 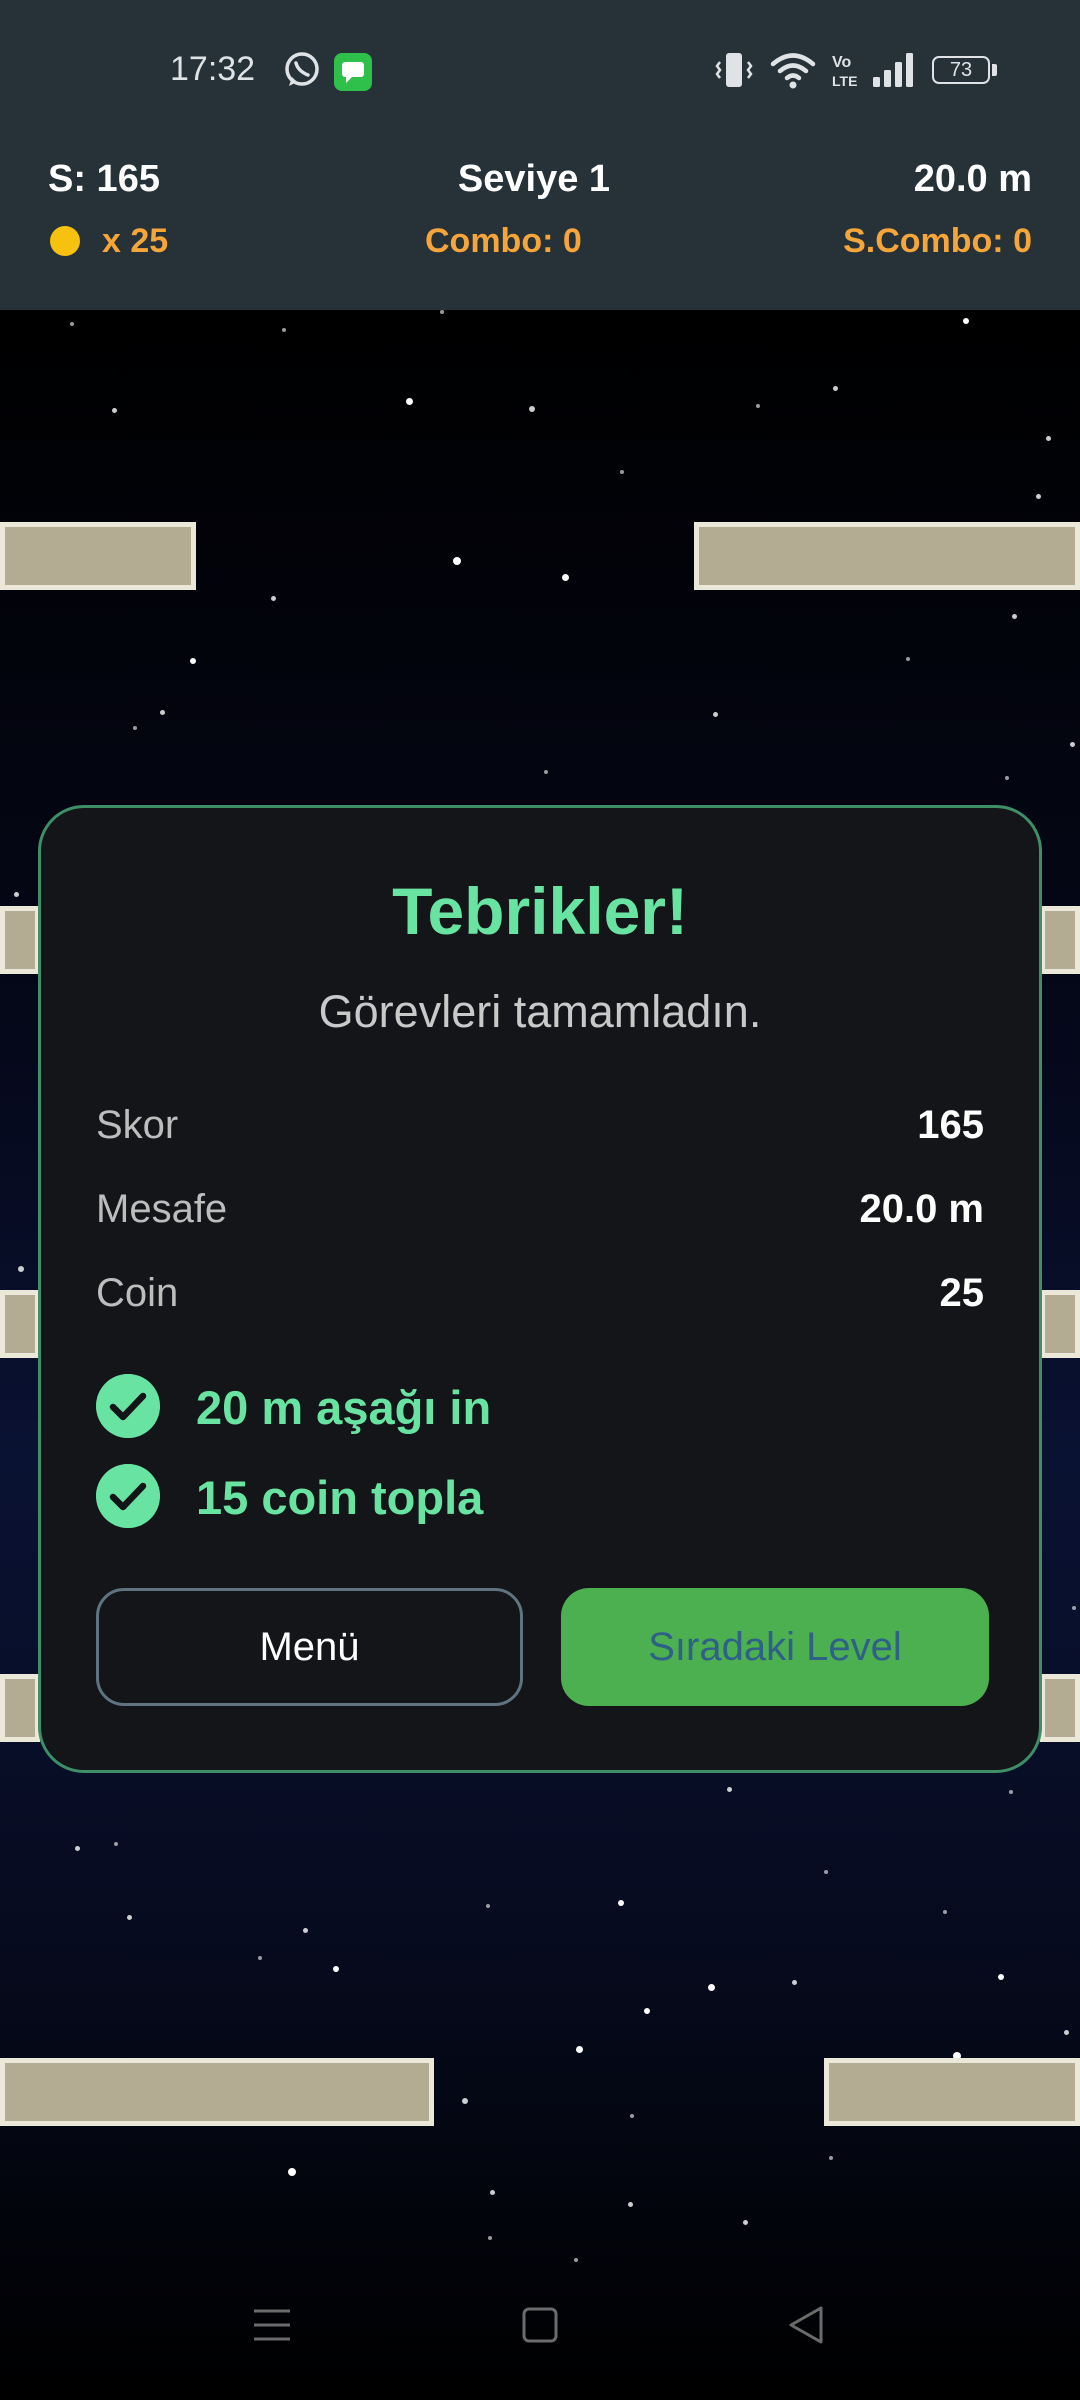 I want to click on back-triangle-icon, so click(x=806, y=2325).